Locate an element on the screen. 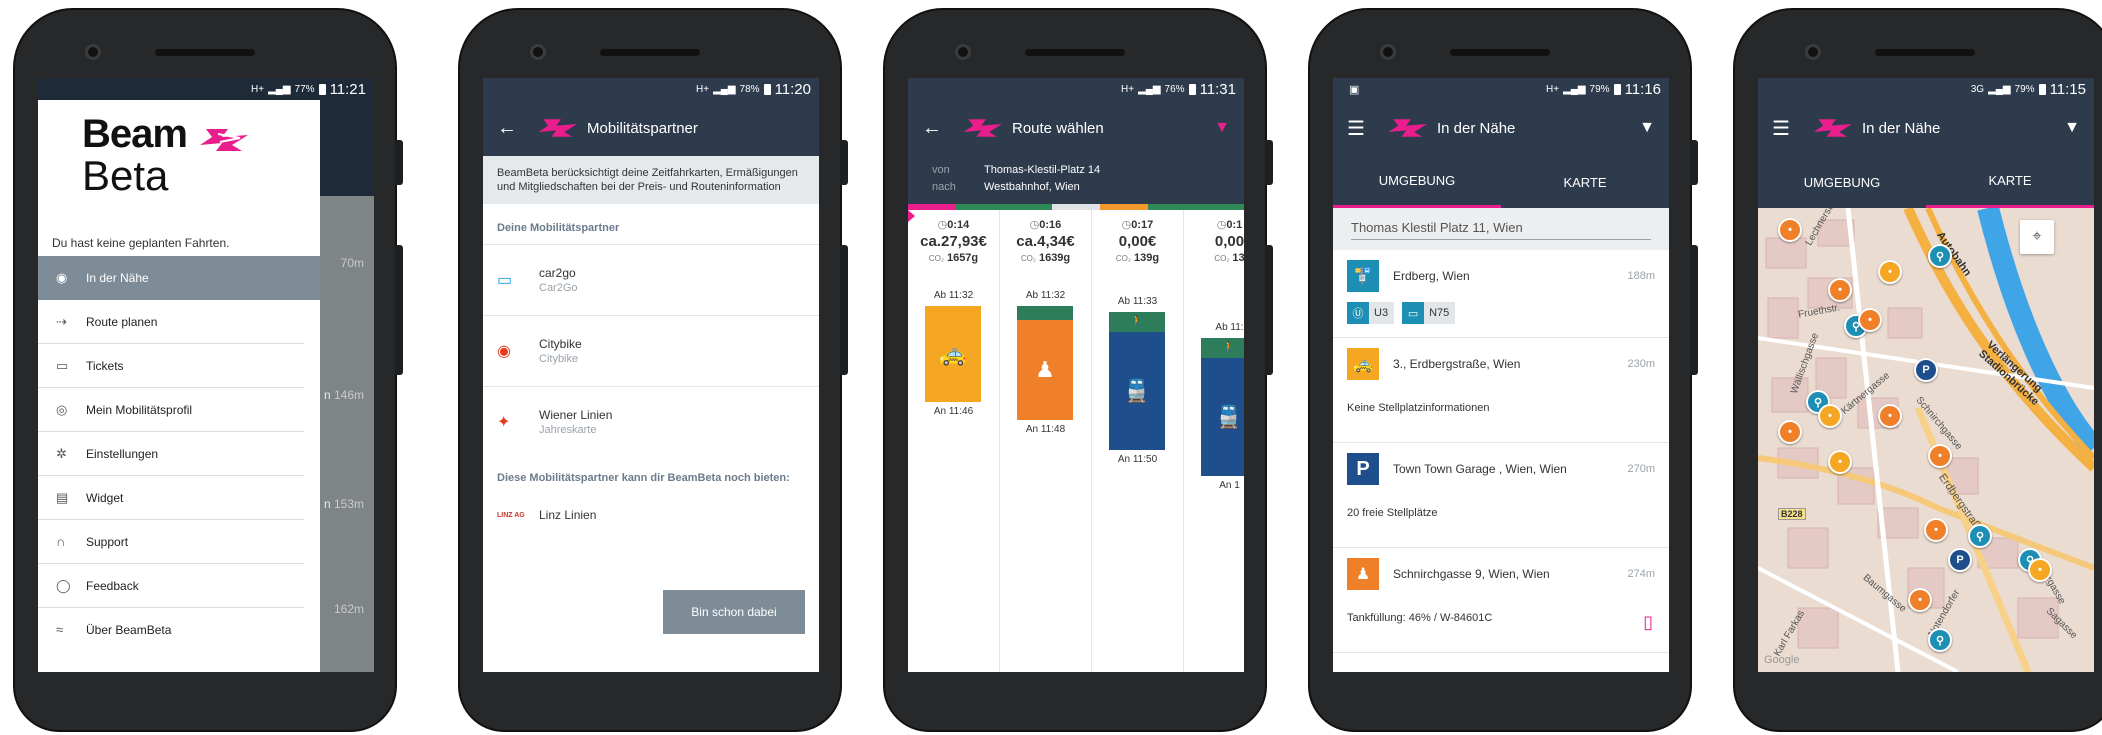  drawer-item-4: ✲ Einstellungen is located at coordinates (171, 454).